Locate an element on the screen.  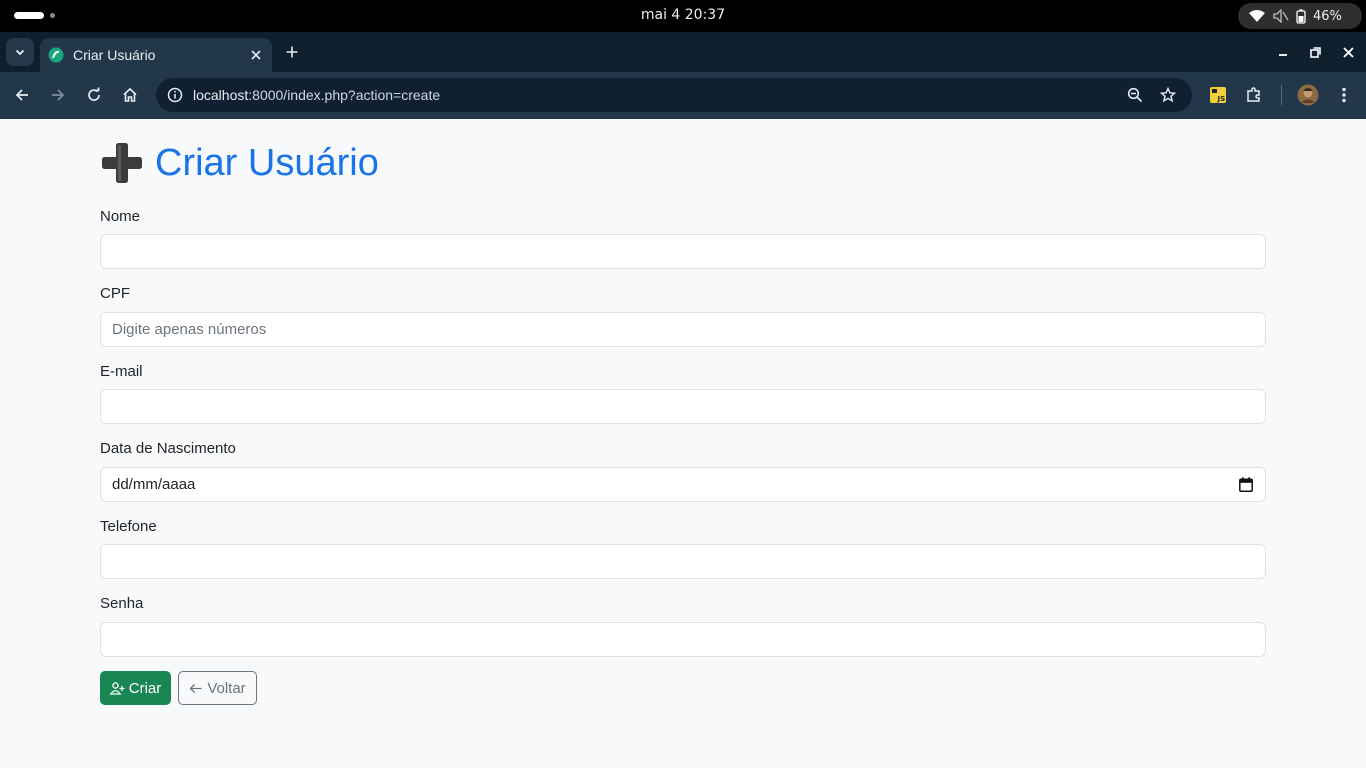
zoom-out-icon is located at coordinates (1135, 95).